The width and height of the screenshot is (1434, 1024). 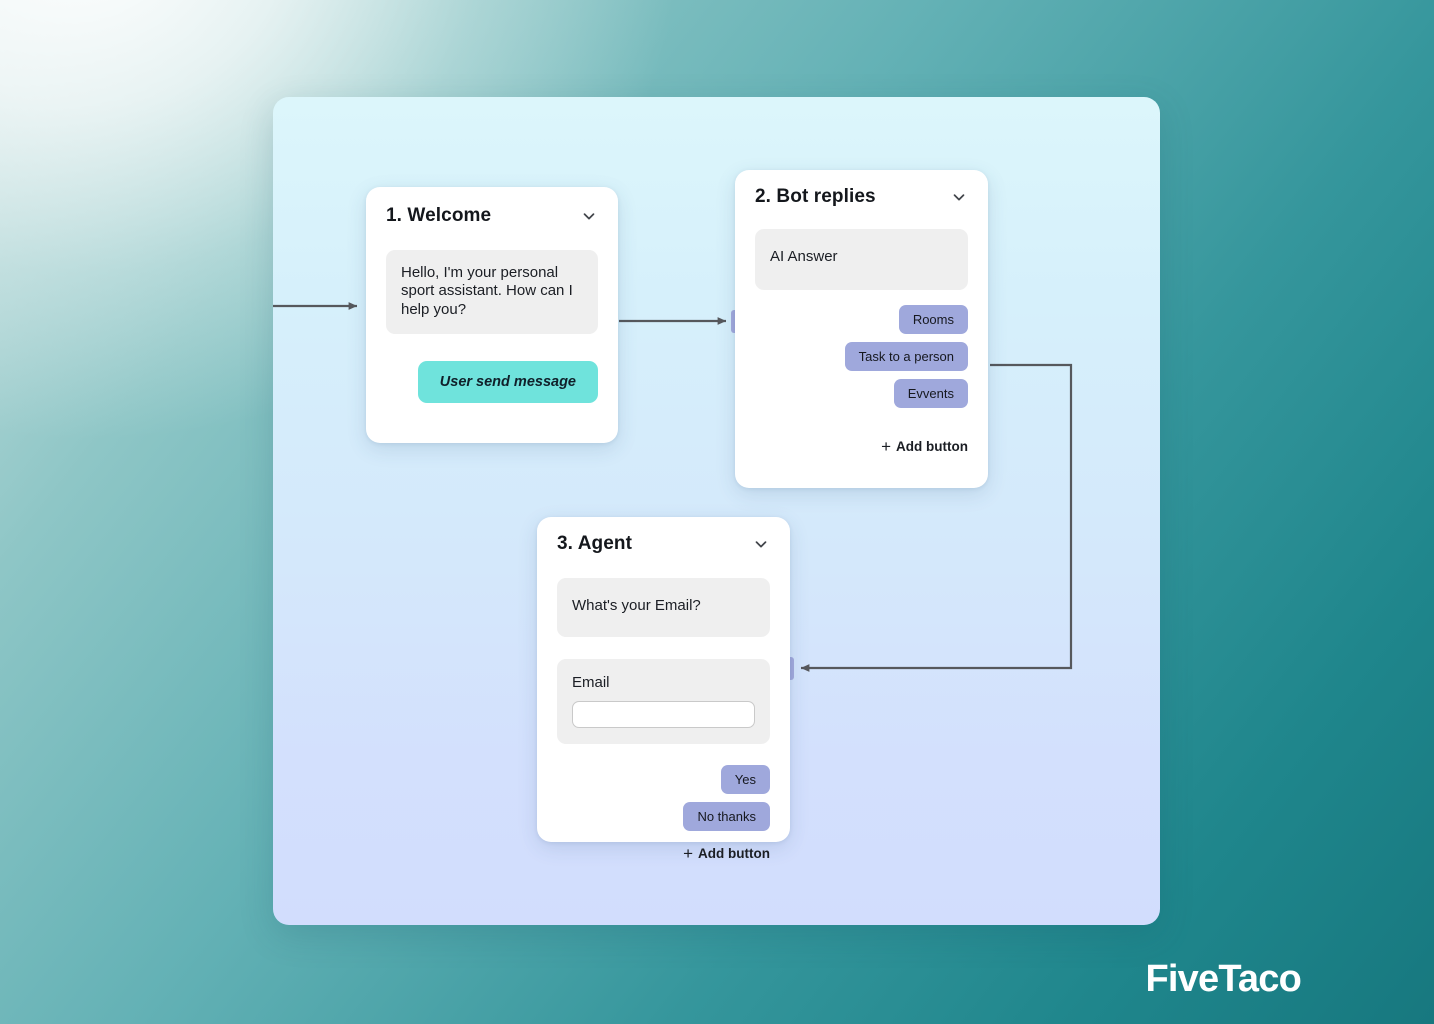 I want to click on add-button-bot-replies: + Add button, so click(x=861, y=446).